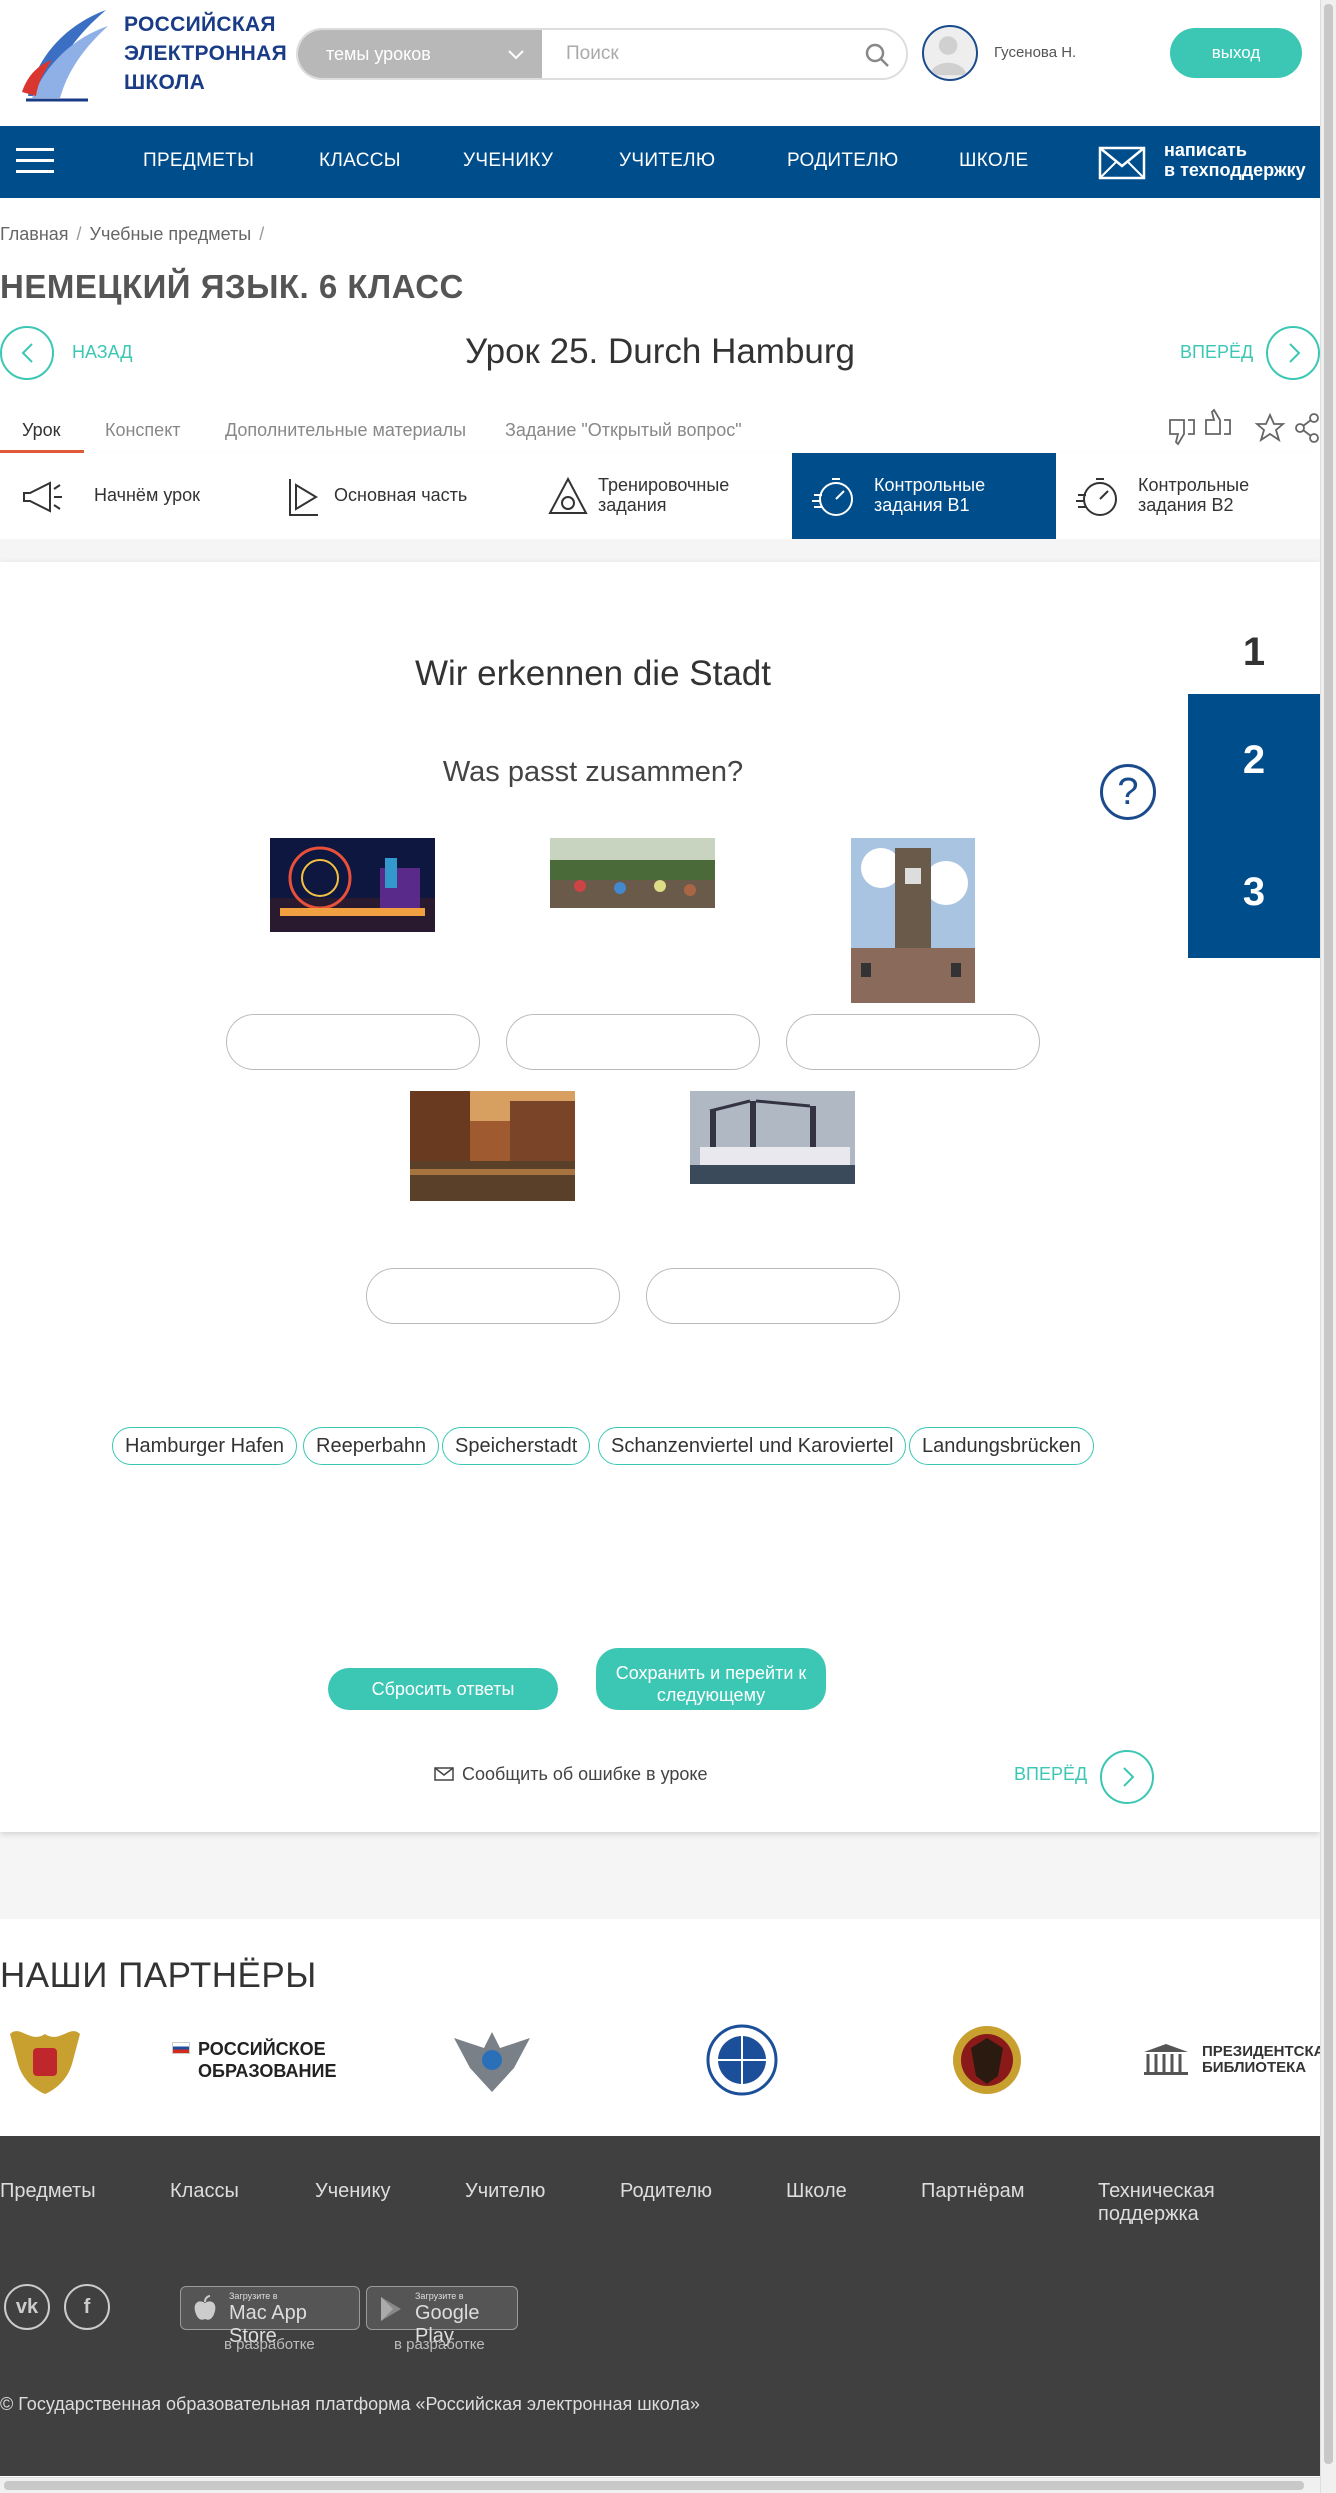 This screenshot has height=2493, width=1336. What do you see at coordinates (443, 1689) in the screenshot?
I see `reset-answers-button: Сбросить ответы` at bounding box center [443, 1689].